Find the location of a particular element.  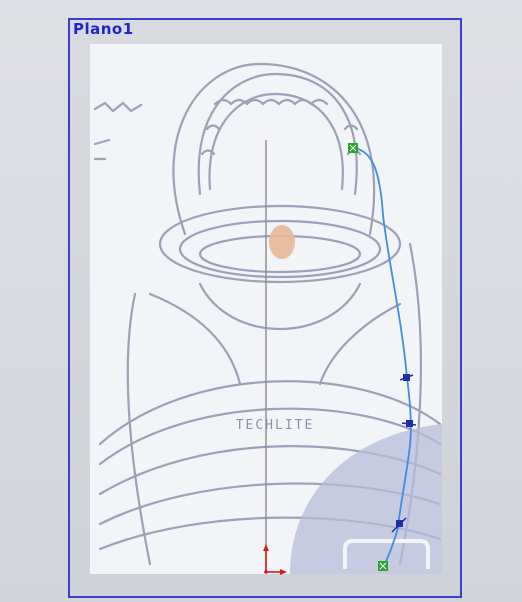

sketch-brand-text: TECHLITE is located at coordinates (275, 425).